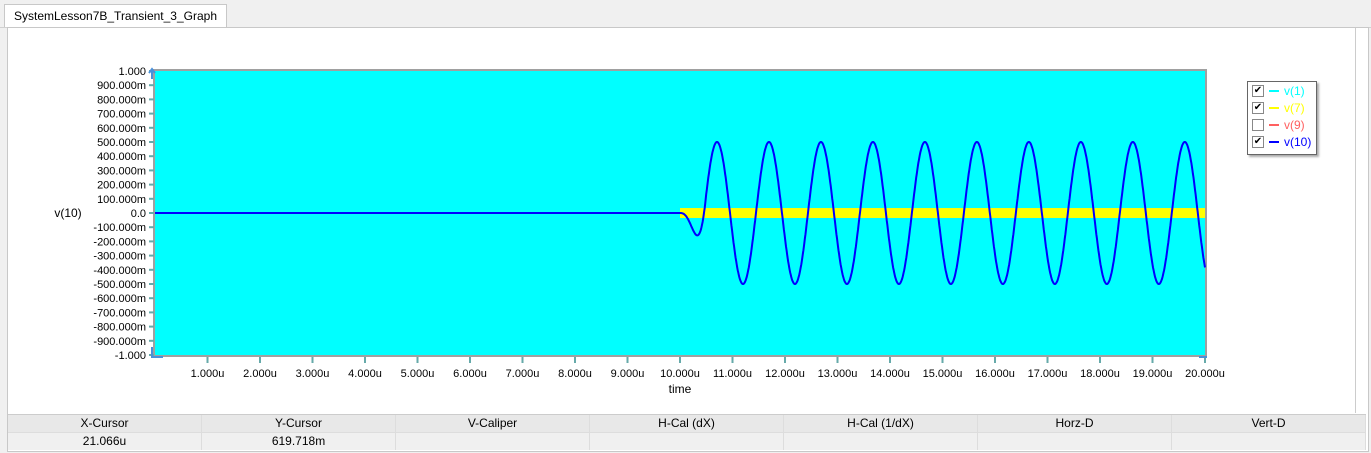 This screenshot has width=1371, height=453. Describe the element at coordinates (943, 374) in the screenshot. I see `x-tick-label: 15.000u` at that location.